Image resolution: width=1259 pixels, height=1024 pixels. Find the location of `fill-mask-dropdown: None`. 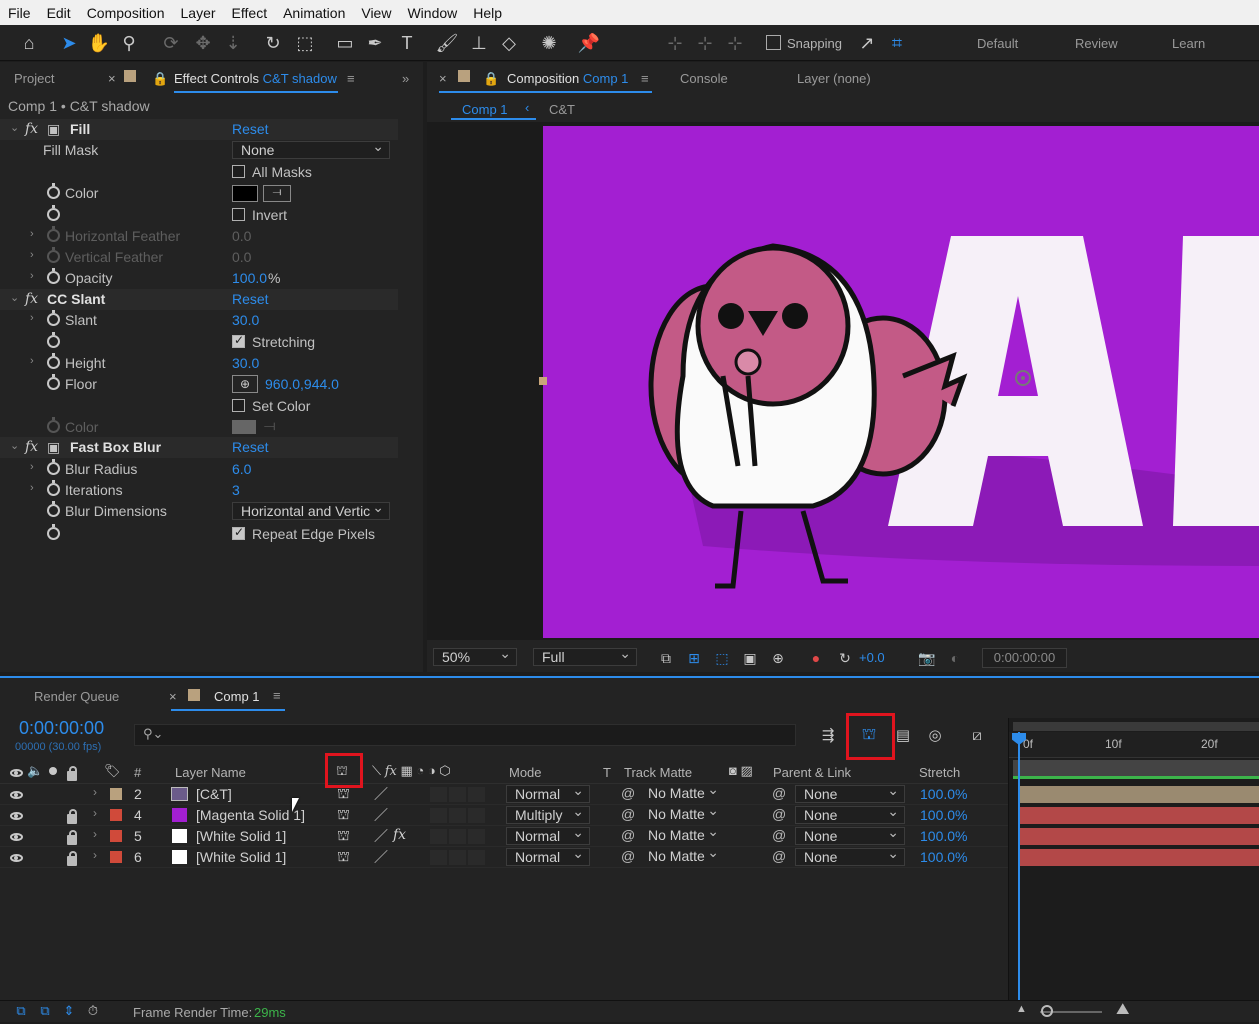

fill-mask-dropdown: None is located at coordinates (311, 150).